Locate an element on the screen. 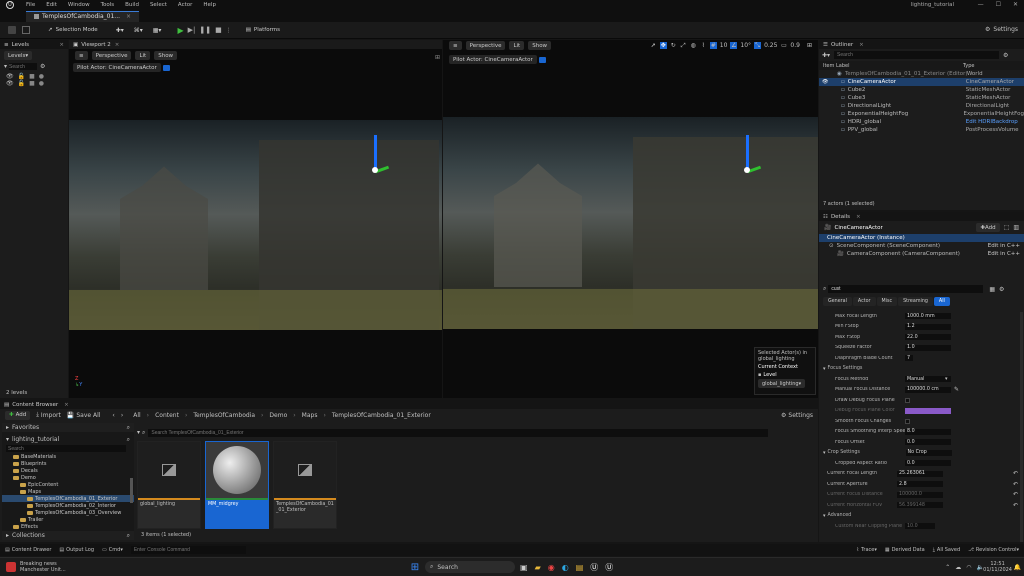  perspective-button: Perspective is located at coordinates (485, 45).